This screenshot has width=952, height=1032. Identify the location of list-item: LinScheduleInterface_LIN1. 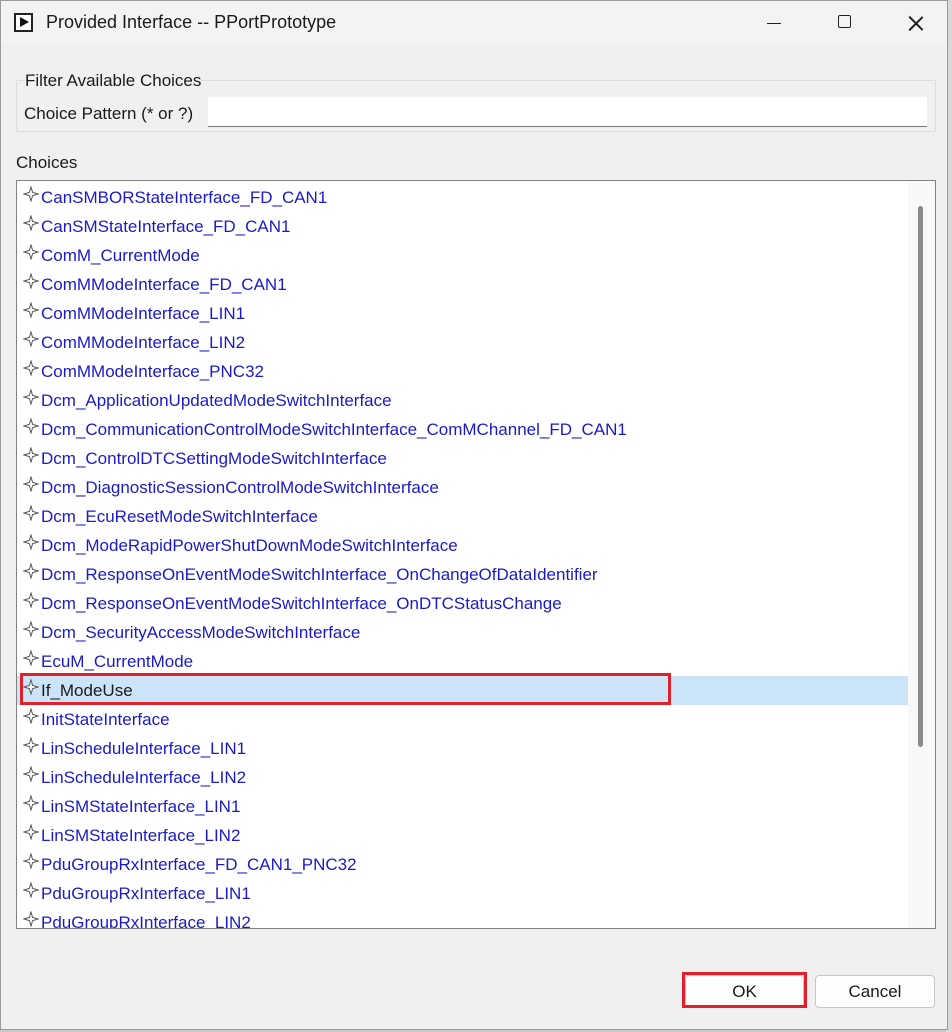
(463, 748).